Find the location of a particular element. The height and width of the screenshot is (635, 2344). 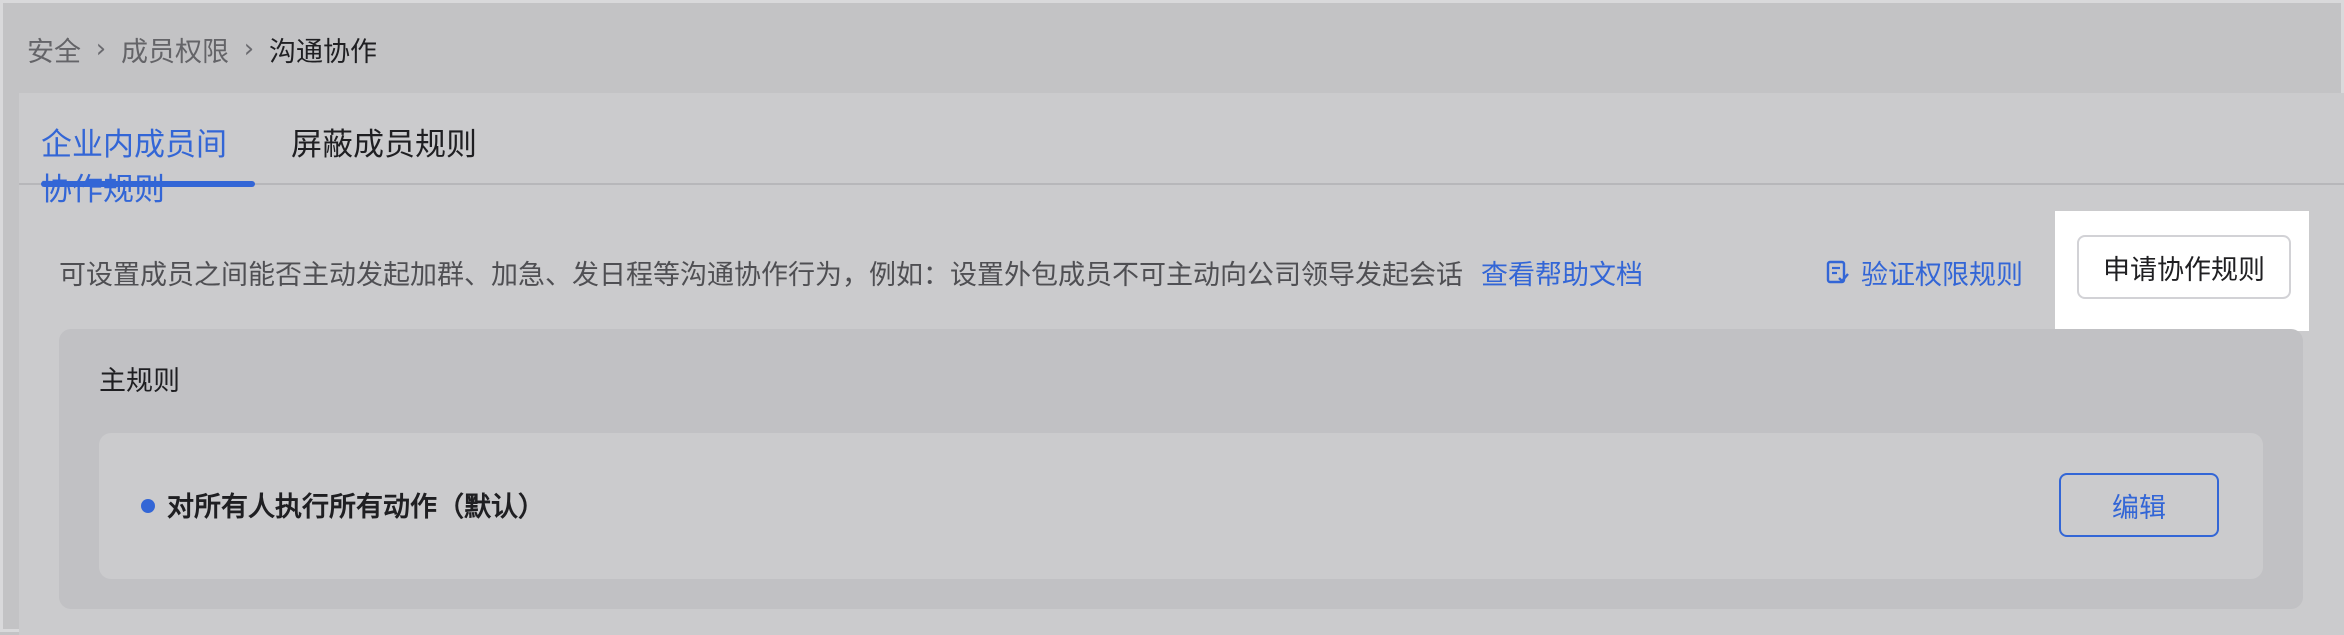

verify-label: 验证权限规则 is located at coordinates (1942, 275).